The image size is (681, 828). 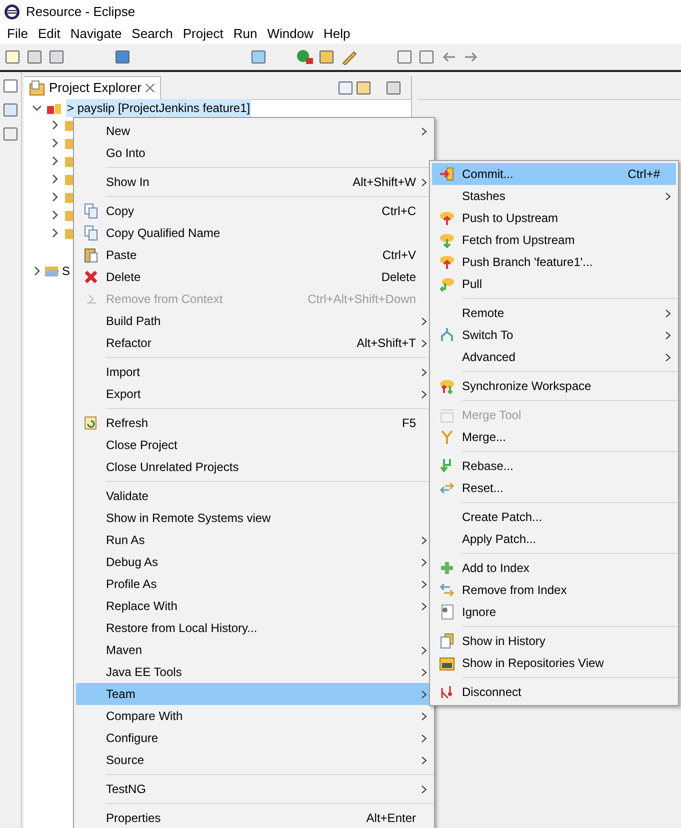 What do you see at coordinates (447, 240) in the screenshot?
I see `cloud-download-icon` at bounding box center [447, 240].